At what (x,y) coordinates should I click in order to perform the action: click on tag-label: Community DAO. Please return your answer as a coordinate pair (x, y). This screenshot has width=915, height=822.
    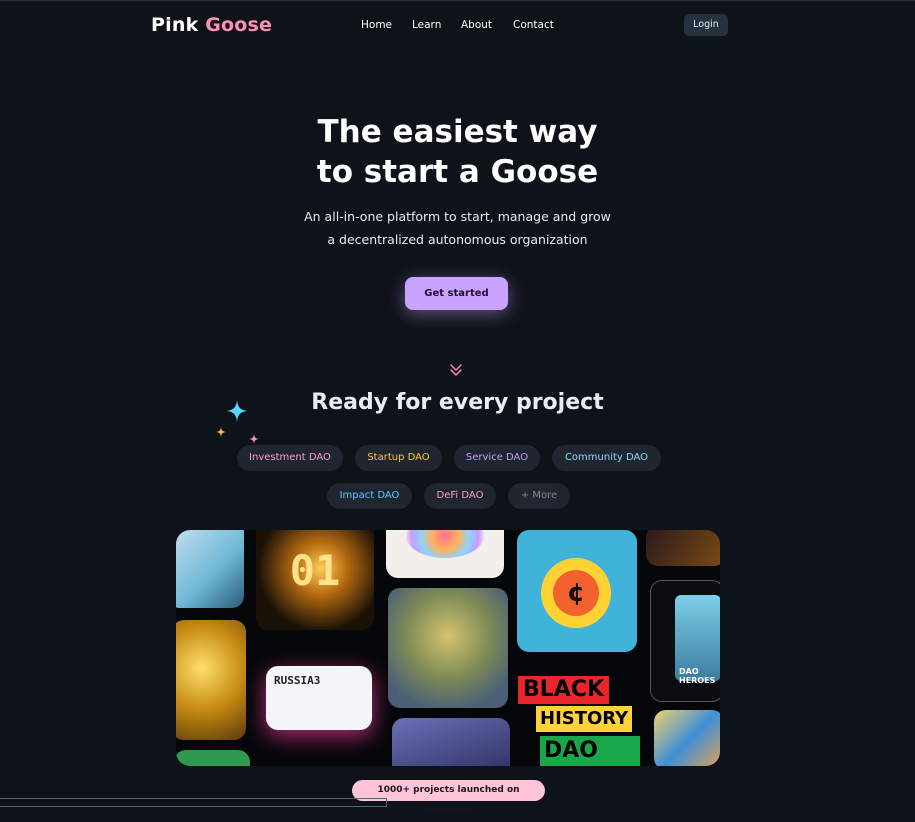
    Looking at the image, I should click on (606, 457).